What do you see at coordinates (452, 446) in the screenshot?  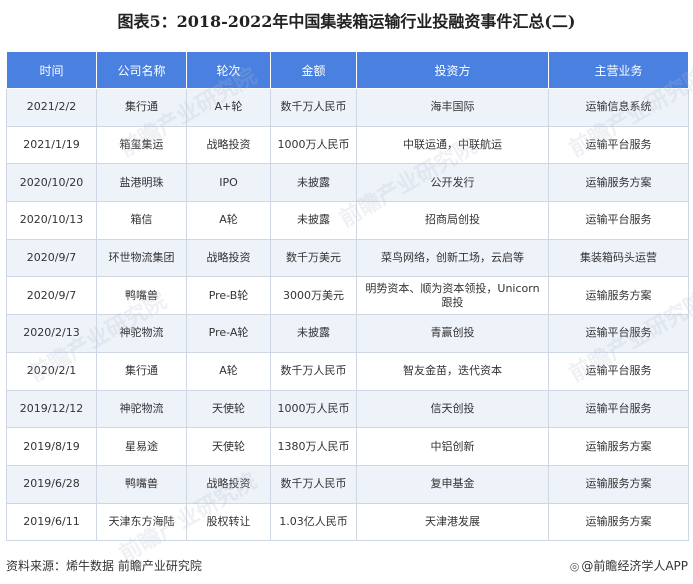 I see `cell-investors: 中铝创新` at bounding box center [452, 446].